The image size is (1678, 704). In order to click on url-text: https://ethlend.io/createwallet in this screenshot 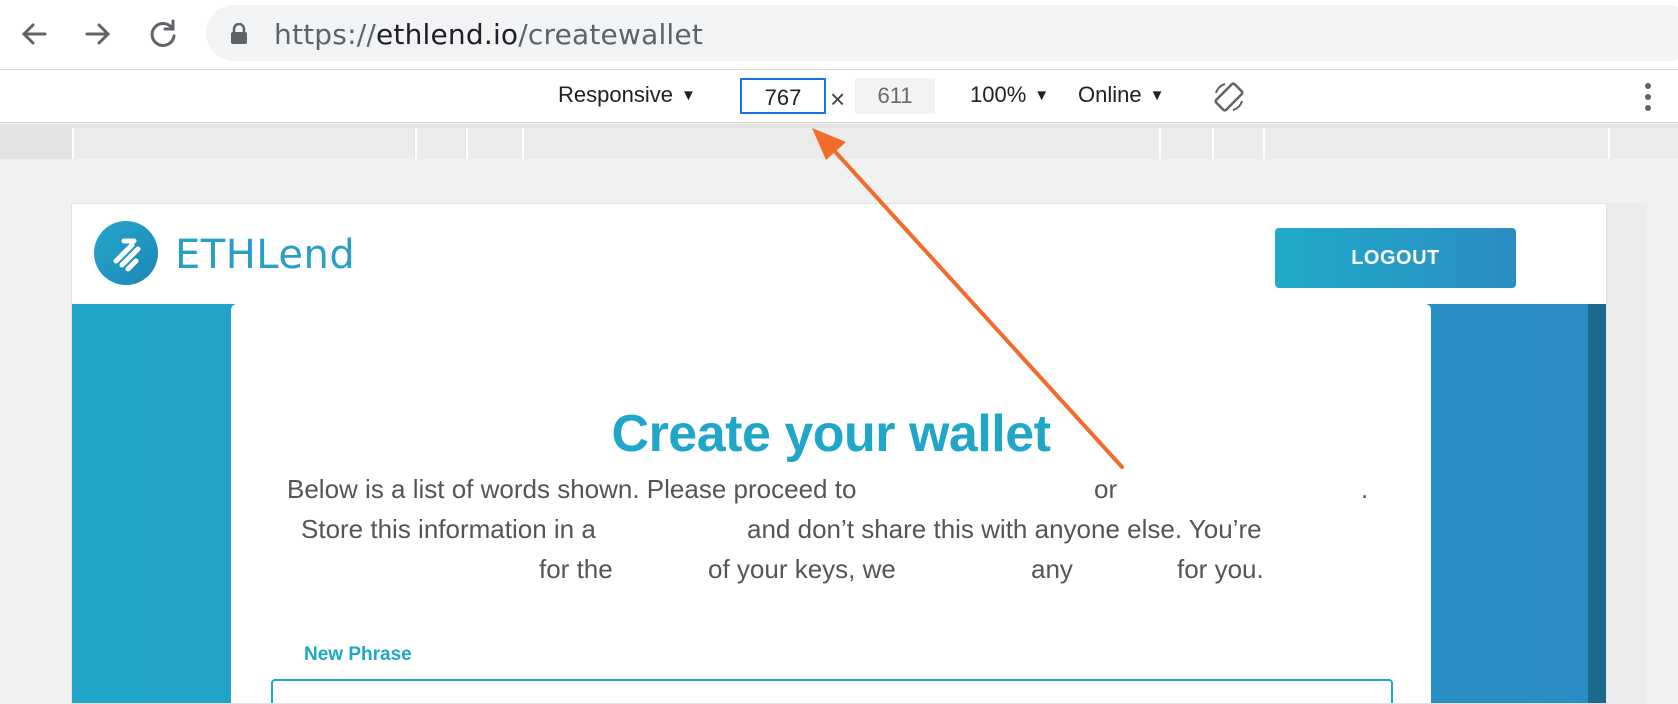, I will do `click(488, 34)`.